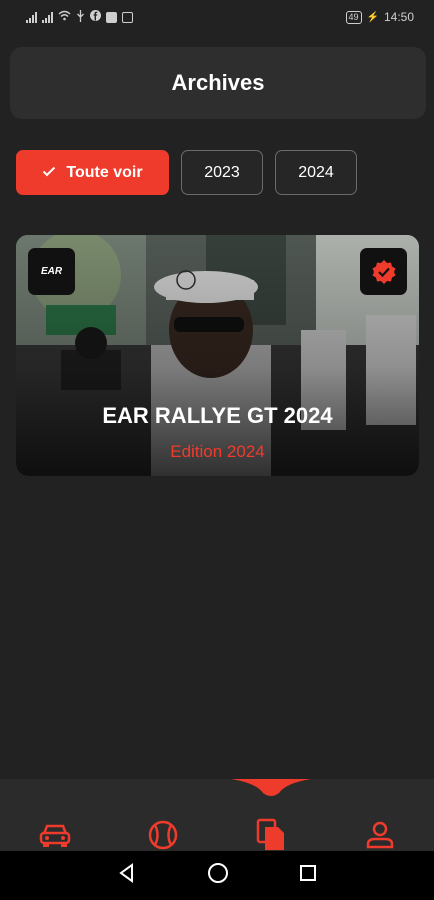 This screenshot has width=434, height=900. I want to click on filter-chip-label: 2023, so click(222, 172).